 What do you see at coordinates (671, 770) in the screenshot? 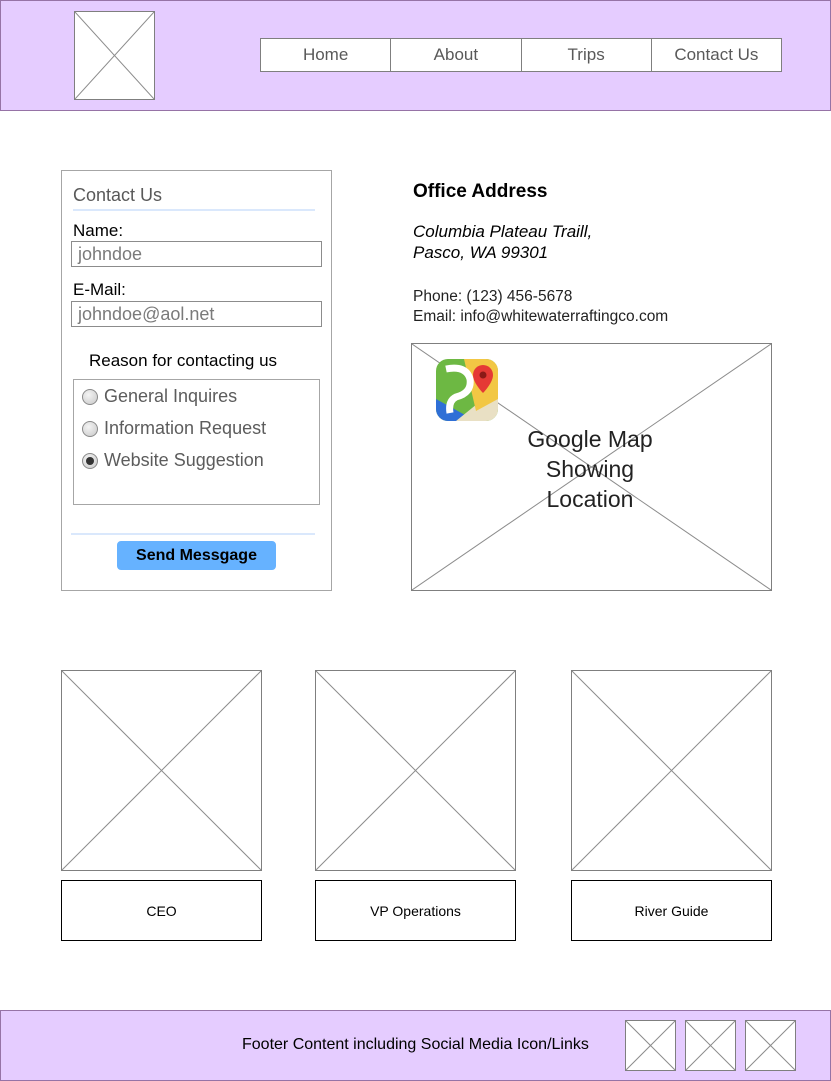
I see `team-photo-river-guide` at bounding box center [671, 770].